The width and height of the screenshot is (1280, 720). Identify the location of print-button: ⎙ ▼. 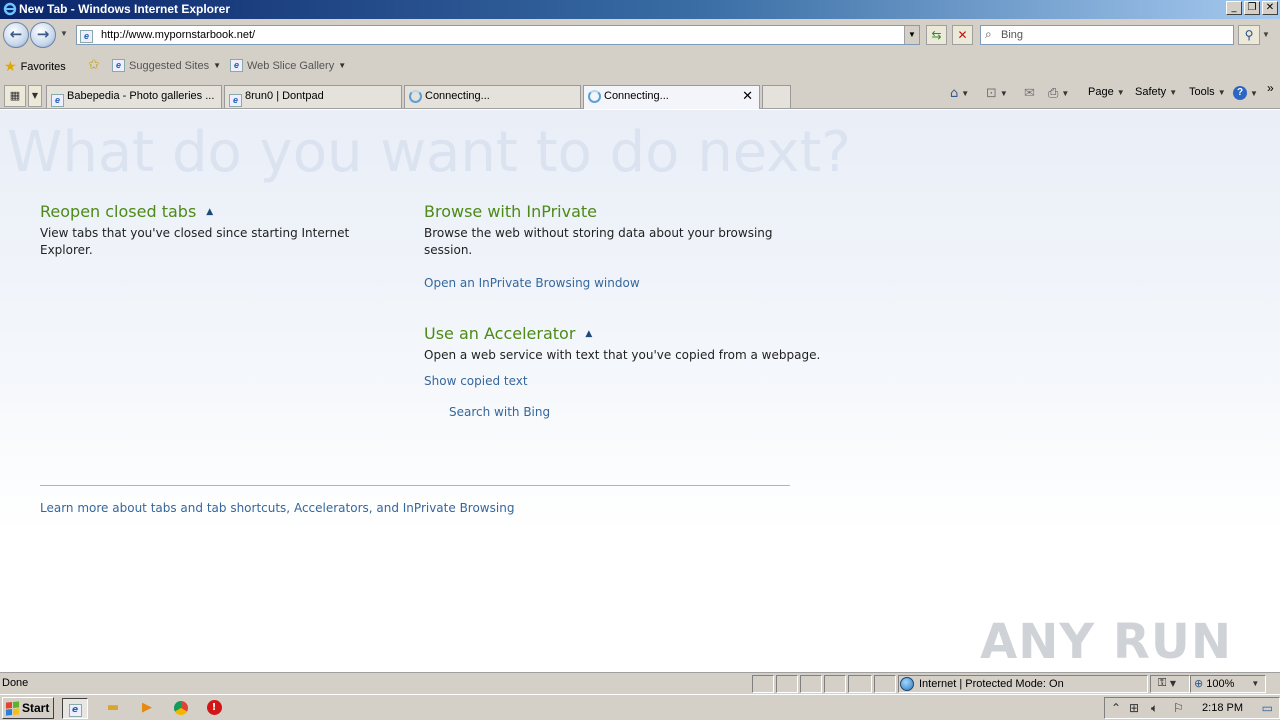
(1058, 93).